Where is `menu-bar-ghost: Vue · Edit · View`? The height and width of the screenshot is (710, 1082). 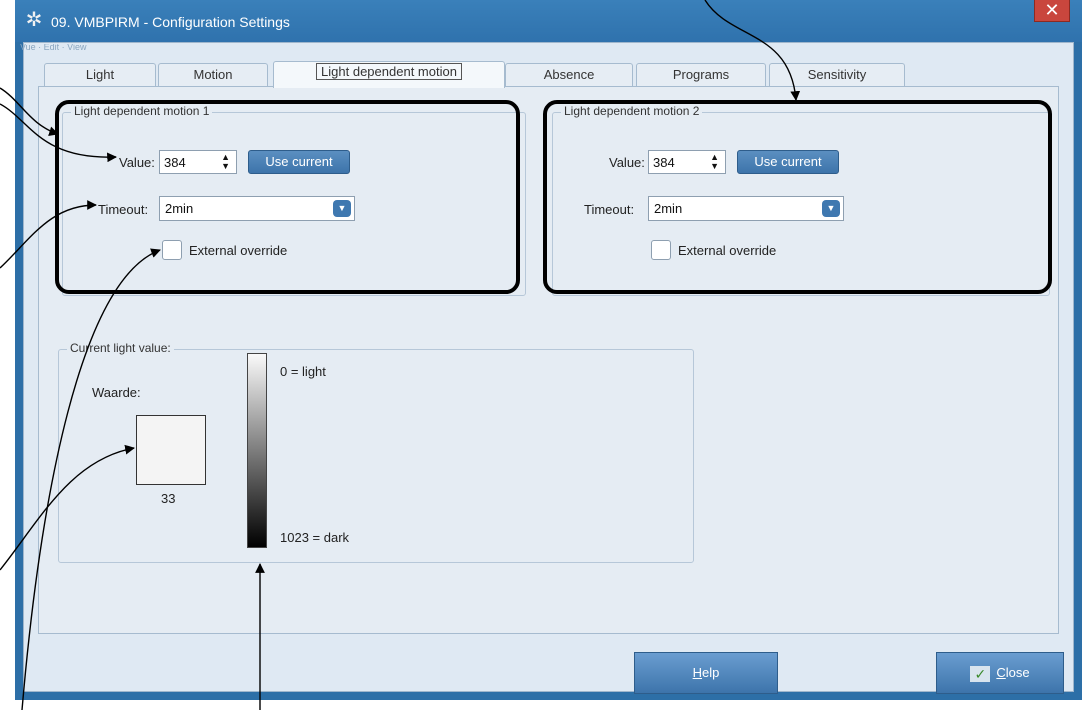 menu-bar-ghost: Vue · Edit · View is located at coordinates (53, 47).